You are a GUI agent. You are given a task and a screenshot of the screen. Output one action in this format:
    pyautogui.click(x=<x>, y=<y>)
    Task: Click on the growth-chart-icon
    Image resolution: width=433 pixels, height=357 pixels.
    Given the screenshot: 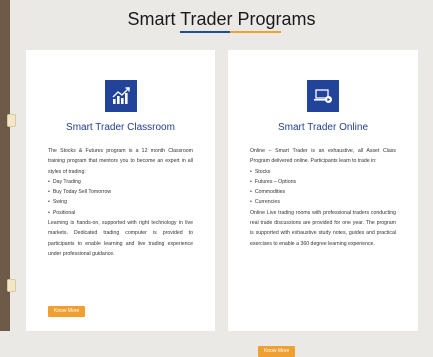 What is the action you would take?
    pyautogui.click(x=120, y=96)
    